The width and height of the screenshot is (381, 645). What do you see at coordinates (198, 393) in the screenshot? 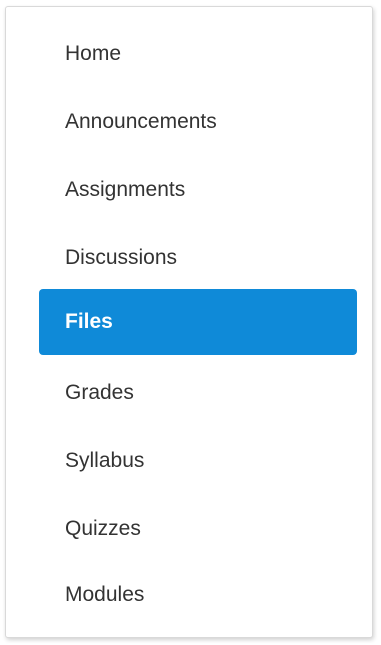
I see `nav-item-grades: Grades` at bounding box center [198, 393].